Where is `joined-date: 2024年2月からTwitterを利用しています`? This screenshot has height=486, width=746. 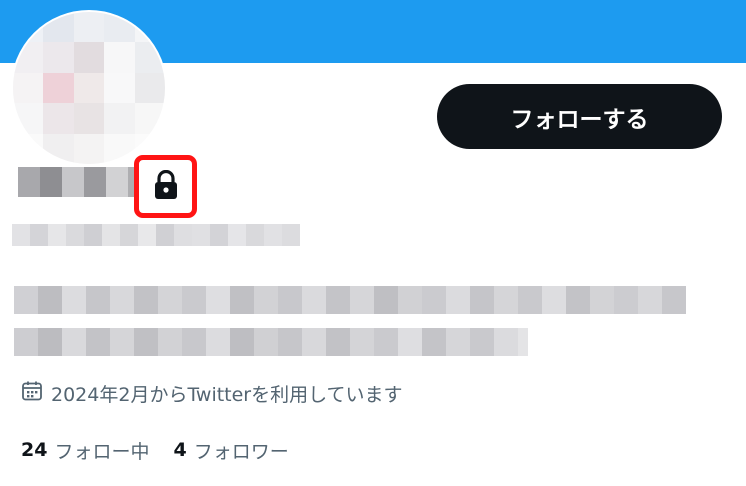
joined-date: 2024年2月からTwitterを利用しています is located at coordinates (212, 393).